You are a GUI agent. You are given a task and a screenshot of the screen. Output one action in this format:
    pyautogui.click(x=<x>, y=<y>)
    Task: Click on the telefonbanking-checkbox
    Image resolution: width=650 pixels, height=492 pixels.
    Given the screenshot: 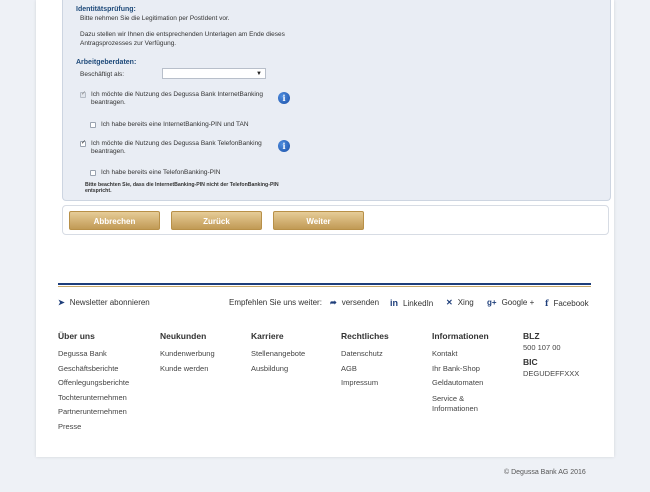 What is the action you would take?
    pyautogui.click(x=83, y=143)
    